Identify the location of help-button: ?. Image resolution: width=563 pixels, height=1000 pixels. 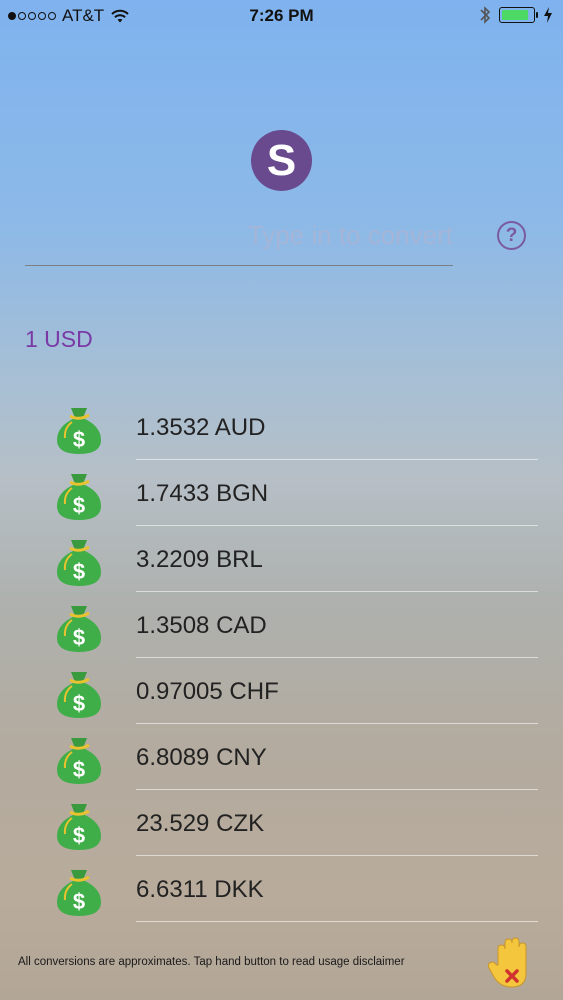
(511, 235).